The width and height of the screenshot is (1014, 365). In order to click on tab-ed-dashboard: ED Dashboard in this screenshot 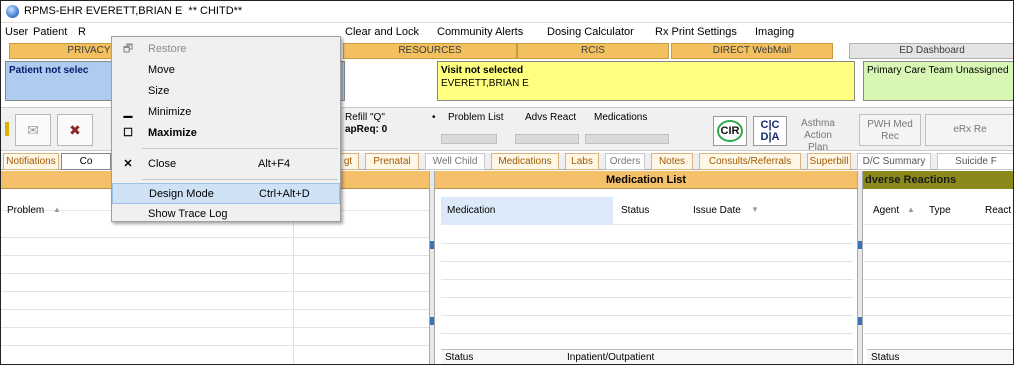, I will do `click(931, 51)`.